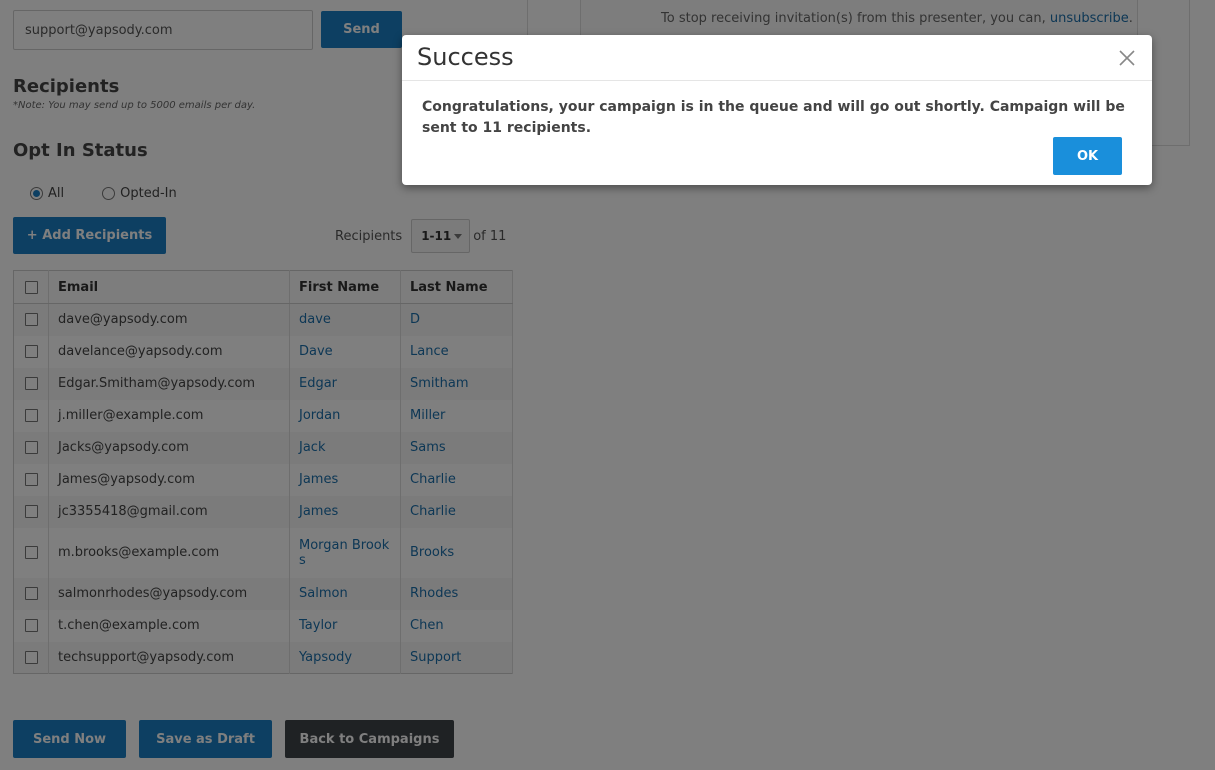 The image size is (1215, 770). I want to click on modal-header: Success, so click(777, 58).